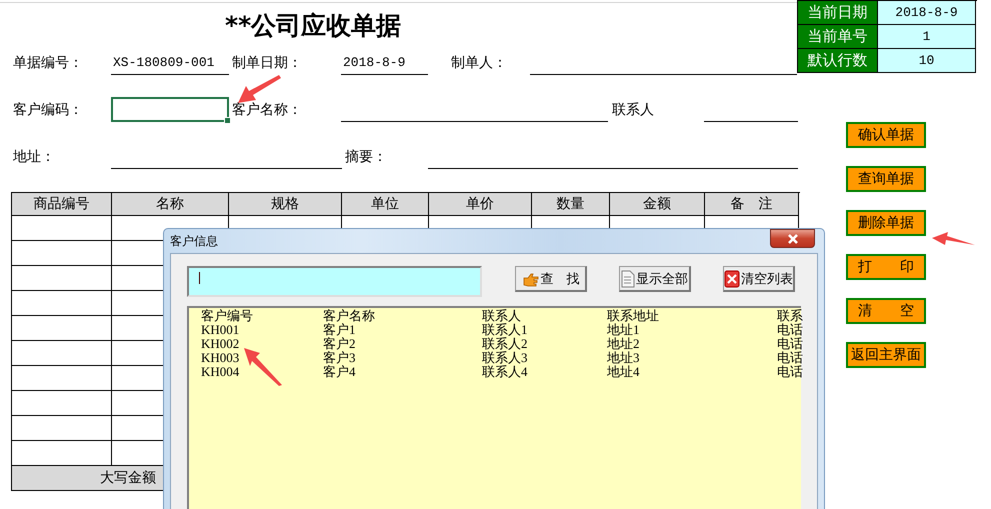 This screenshot has height=509, width=991. Describe the element at coordinates (339, 358) in the screenshot. I see `list-cell: 客户3` at that location.